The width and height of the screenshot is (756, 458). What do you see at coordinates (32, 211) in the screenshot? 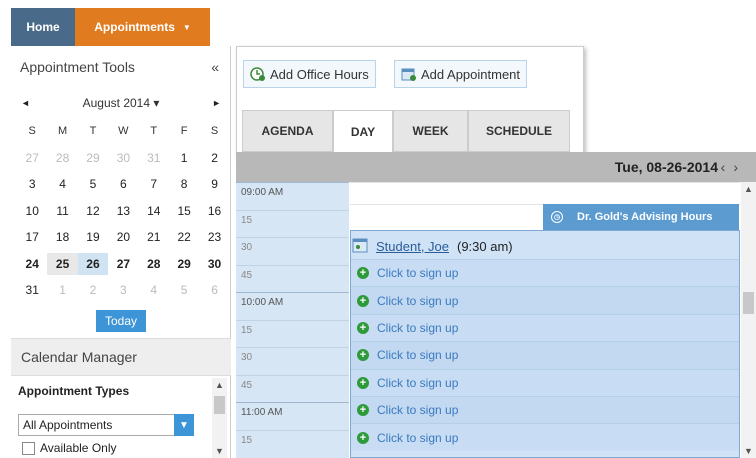
I see `calendar-day: 10` at bounding box center [32, 211].